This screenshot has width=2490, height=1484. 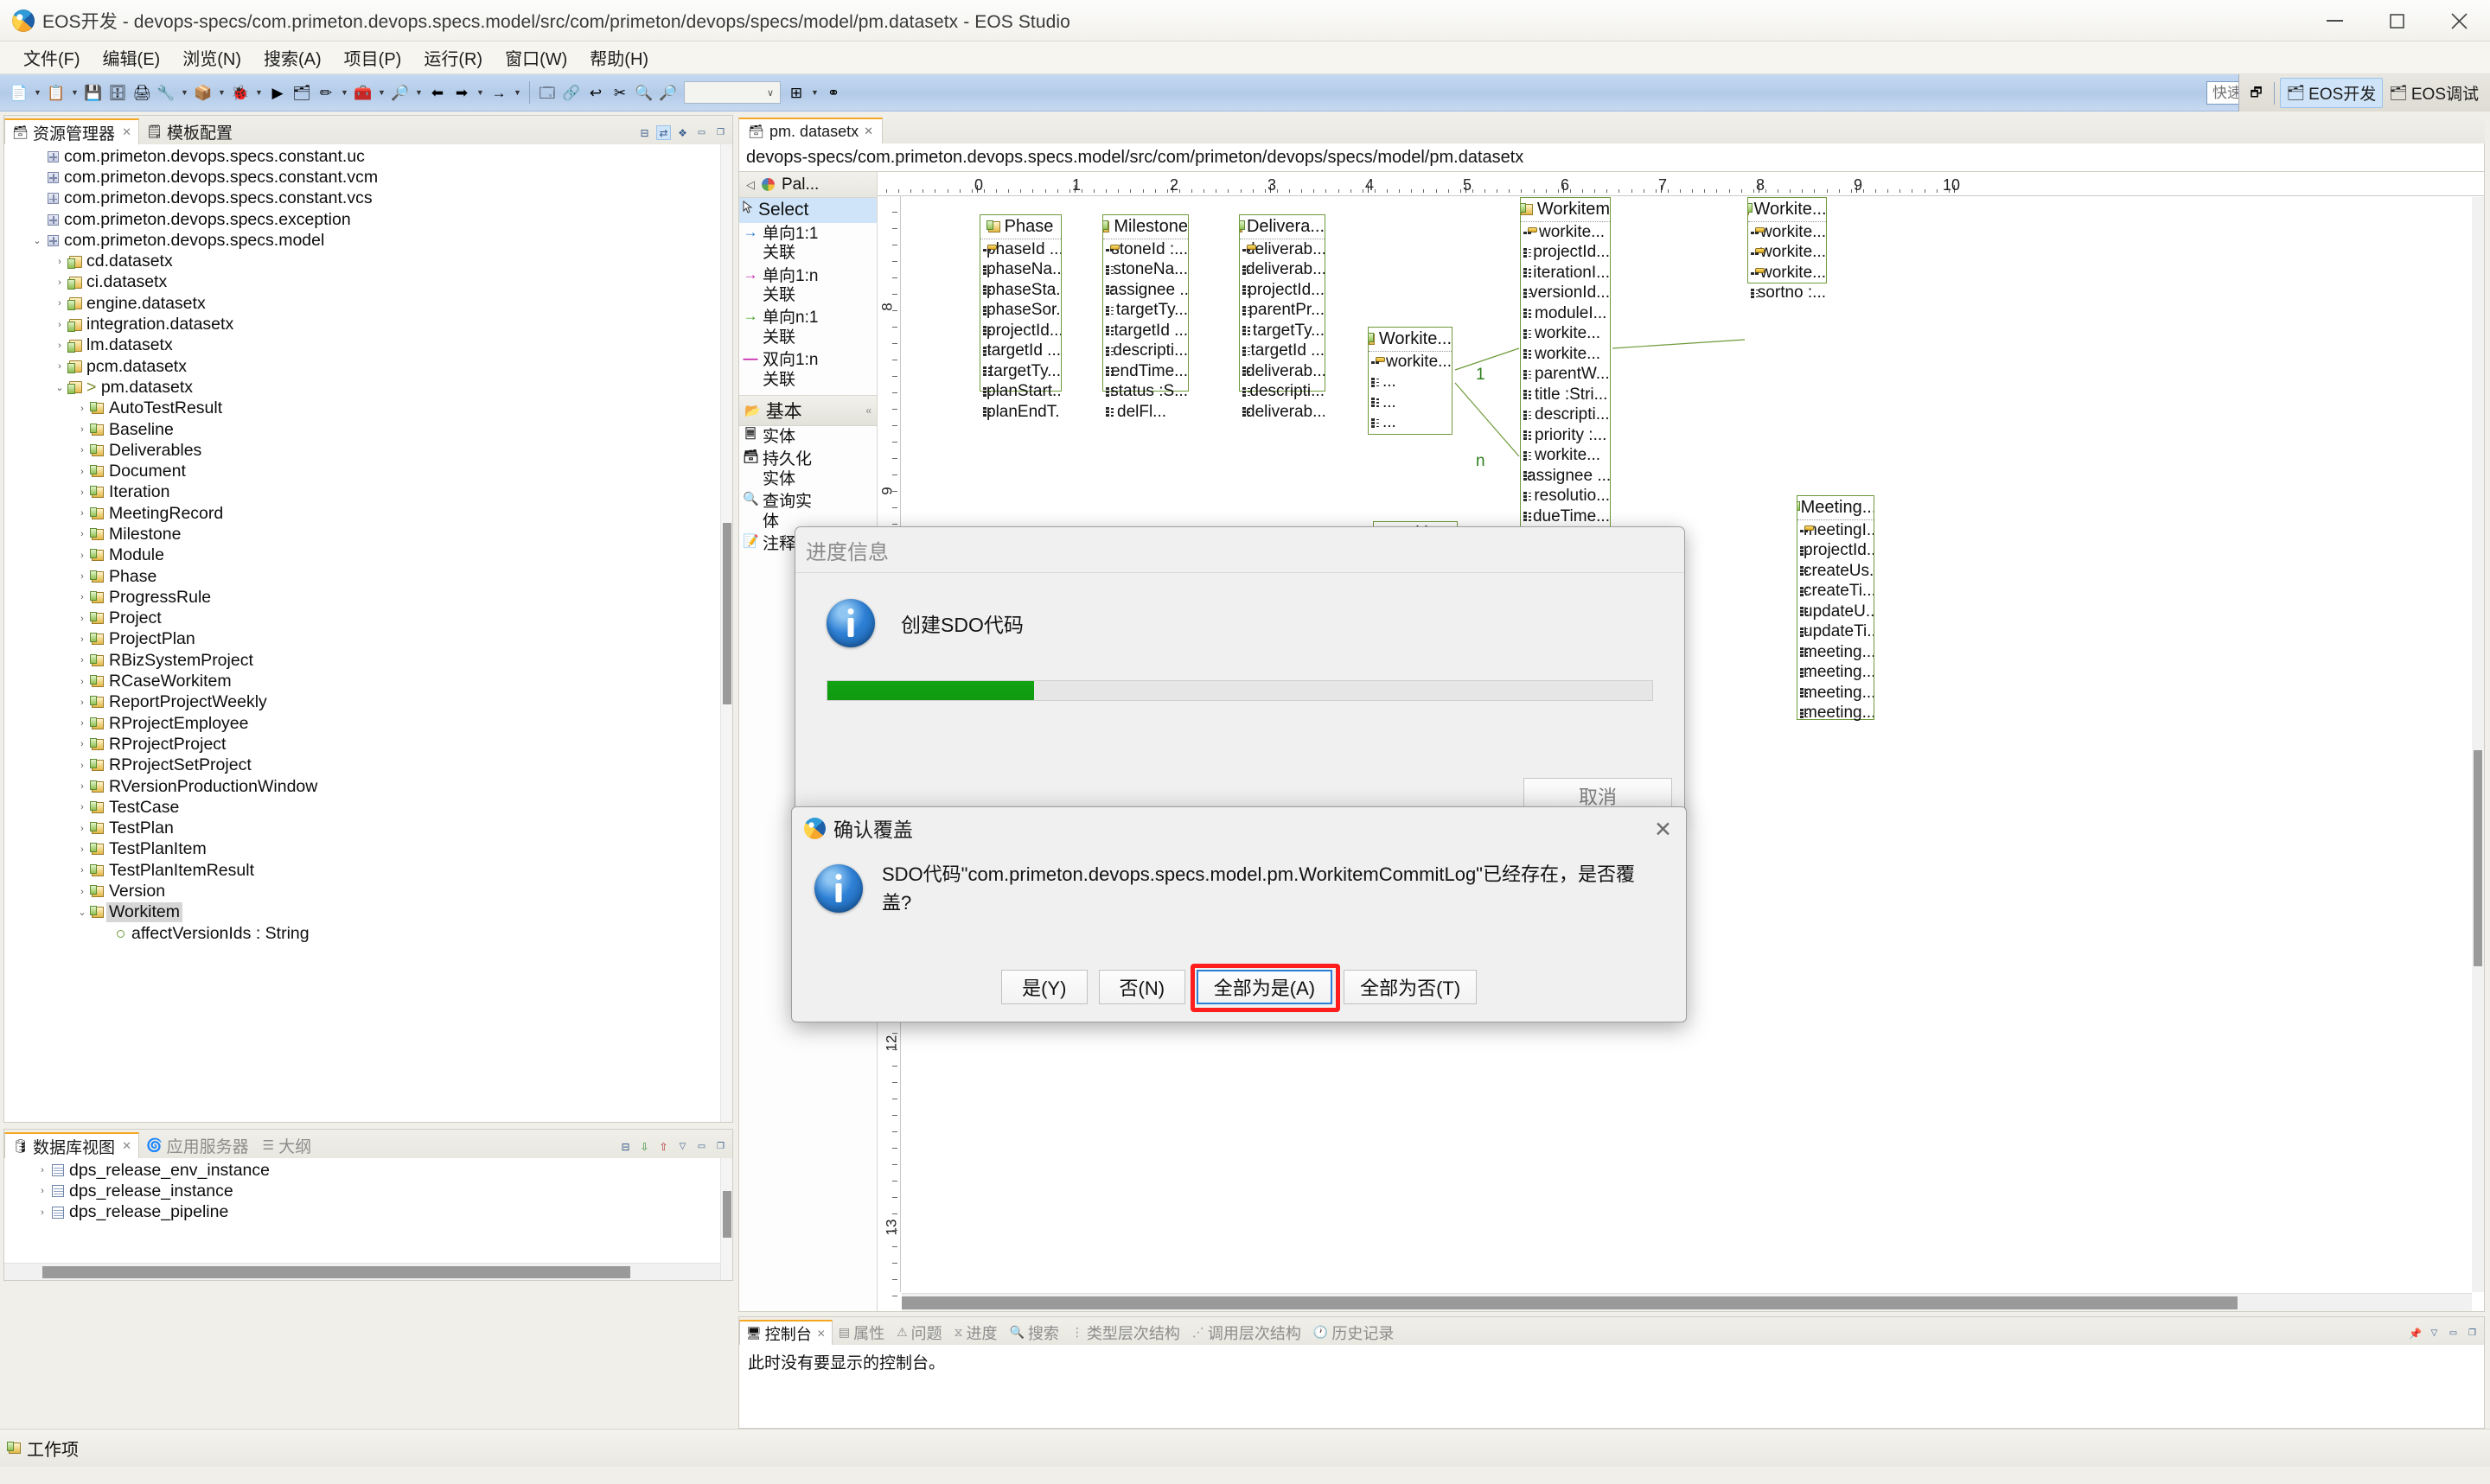 What do you see at coordinates (462, 93) in the screenshot?
I see `forward-nav-icon: ➡` at bounding box center [462, 93].